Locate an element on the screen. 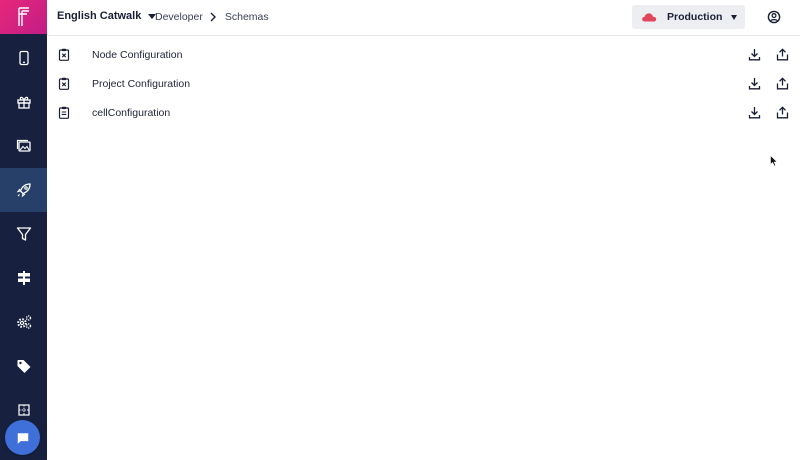 This screenshot has width=800, height=460. gears-icon is located at coordinates (23, 322).